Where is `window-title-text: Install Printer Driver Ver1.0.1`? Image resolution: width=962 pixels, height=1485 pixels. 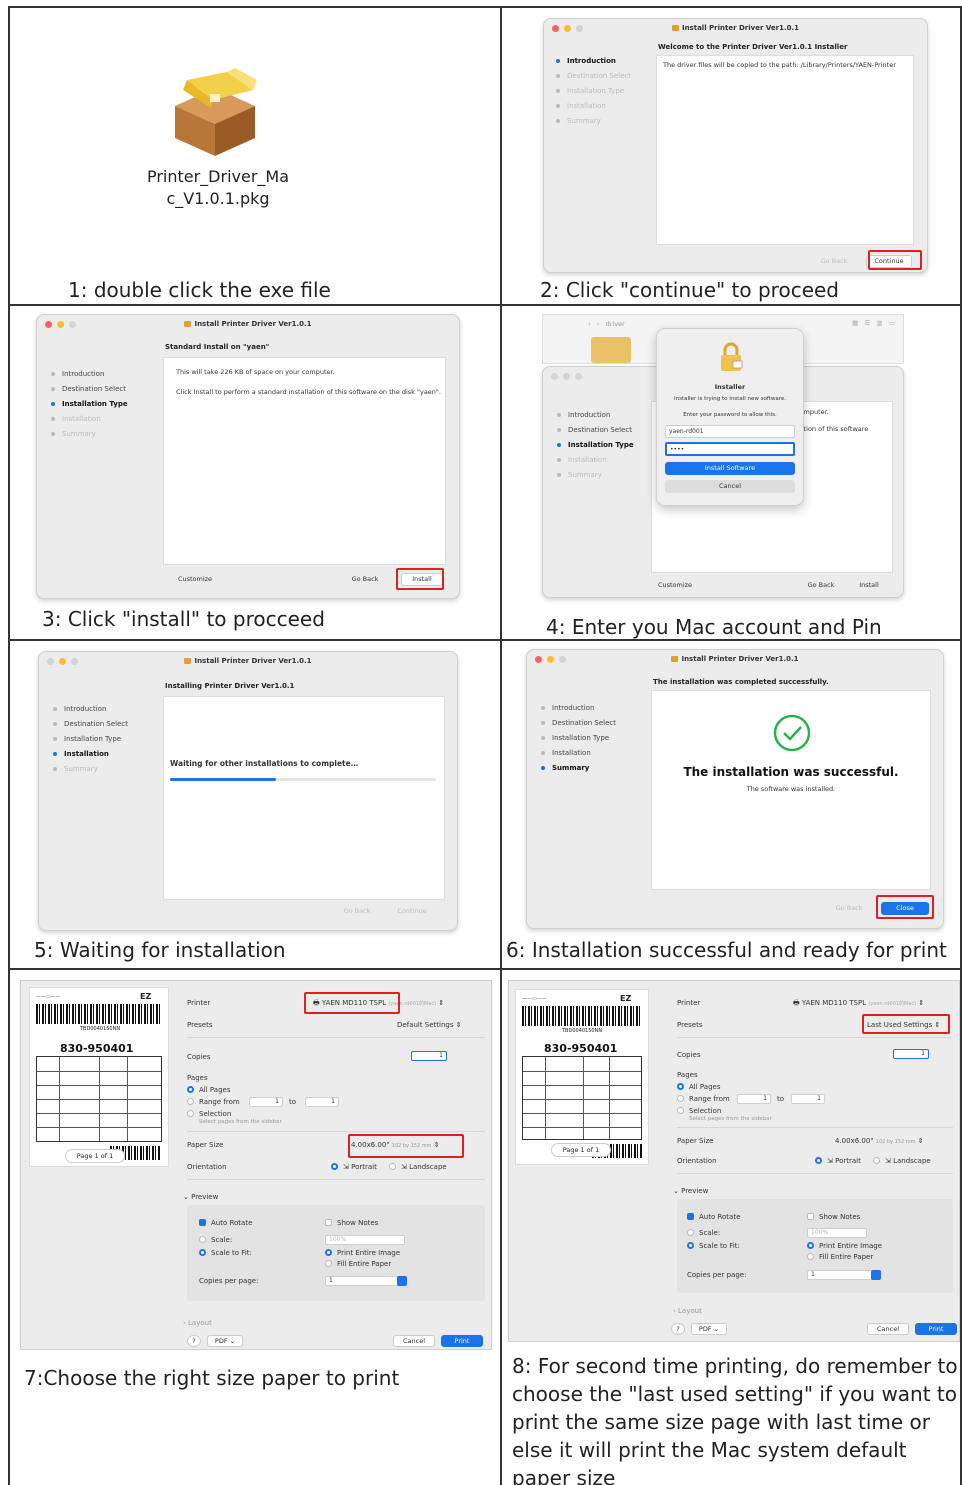 window-title-text: Install Printer Driver Ver1.0.1 is located at coordinates (740, 28).